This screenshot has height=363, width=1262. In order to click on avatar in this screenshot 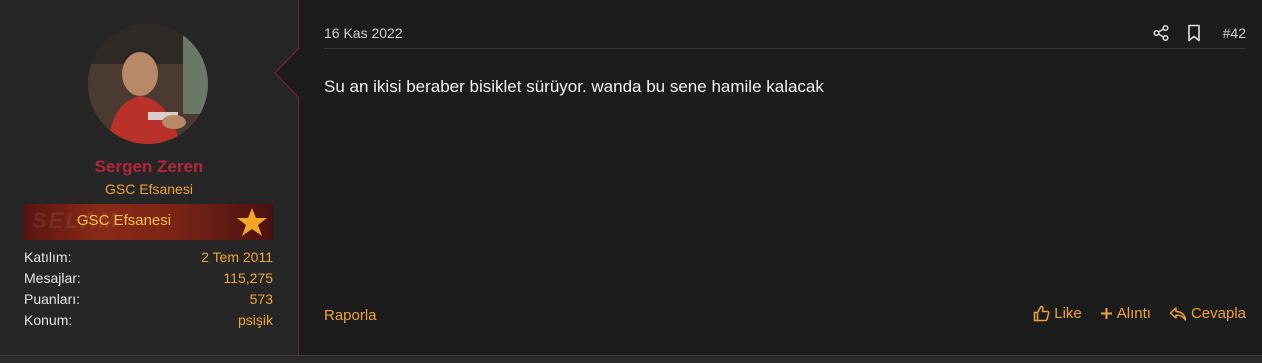, I will do `click(148, 84)`.